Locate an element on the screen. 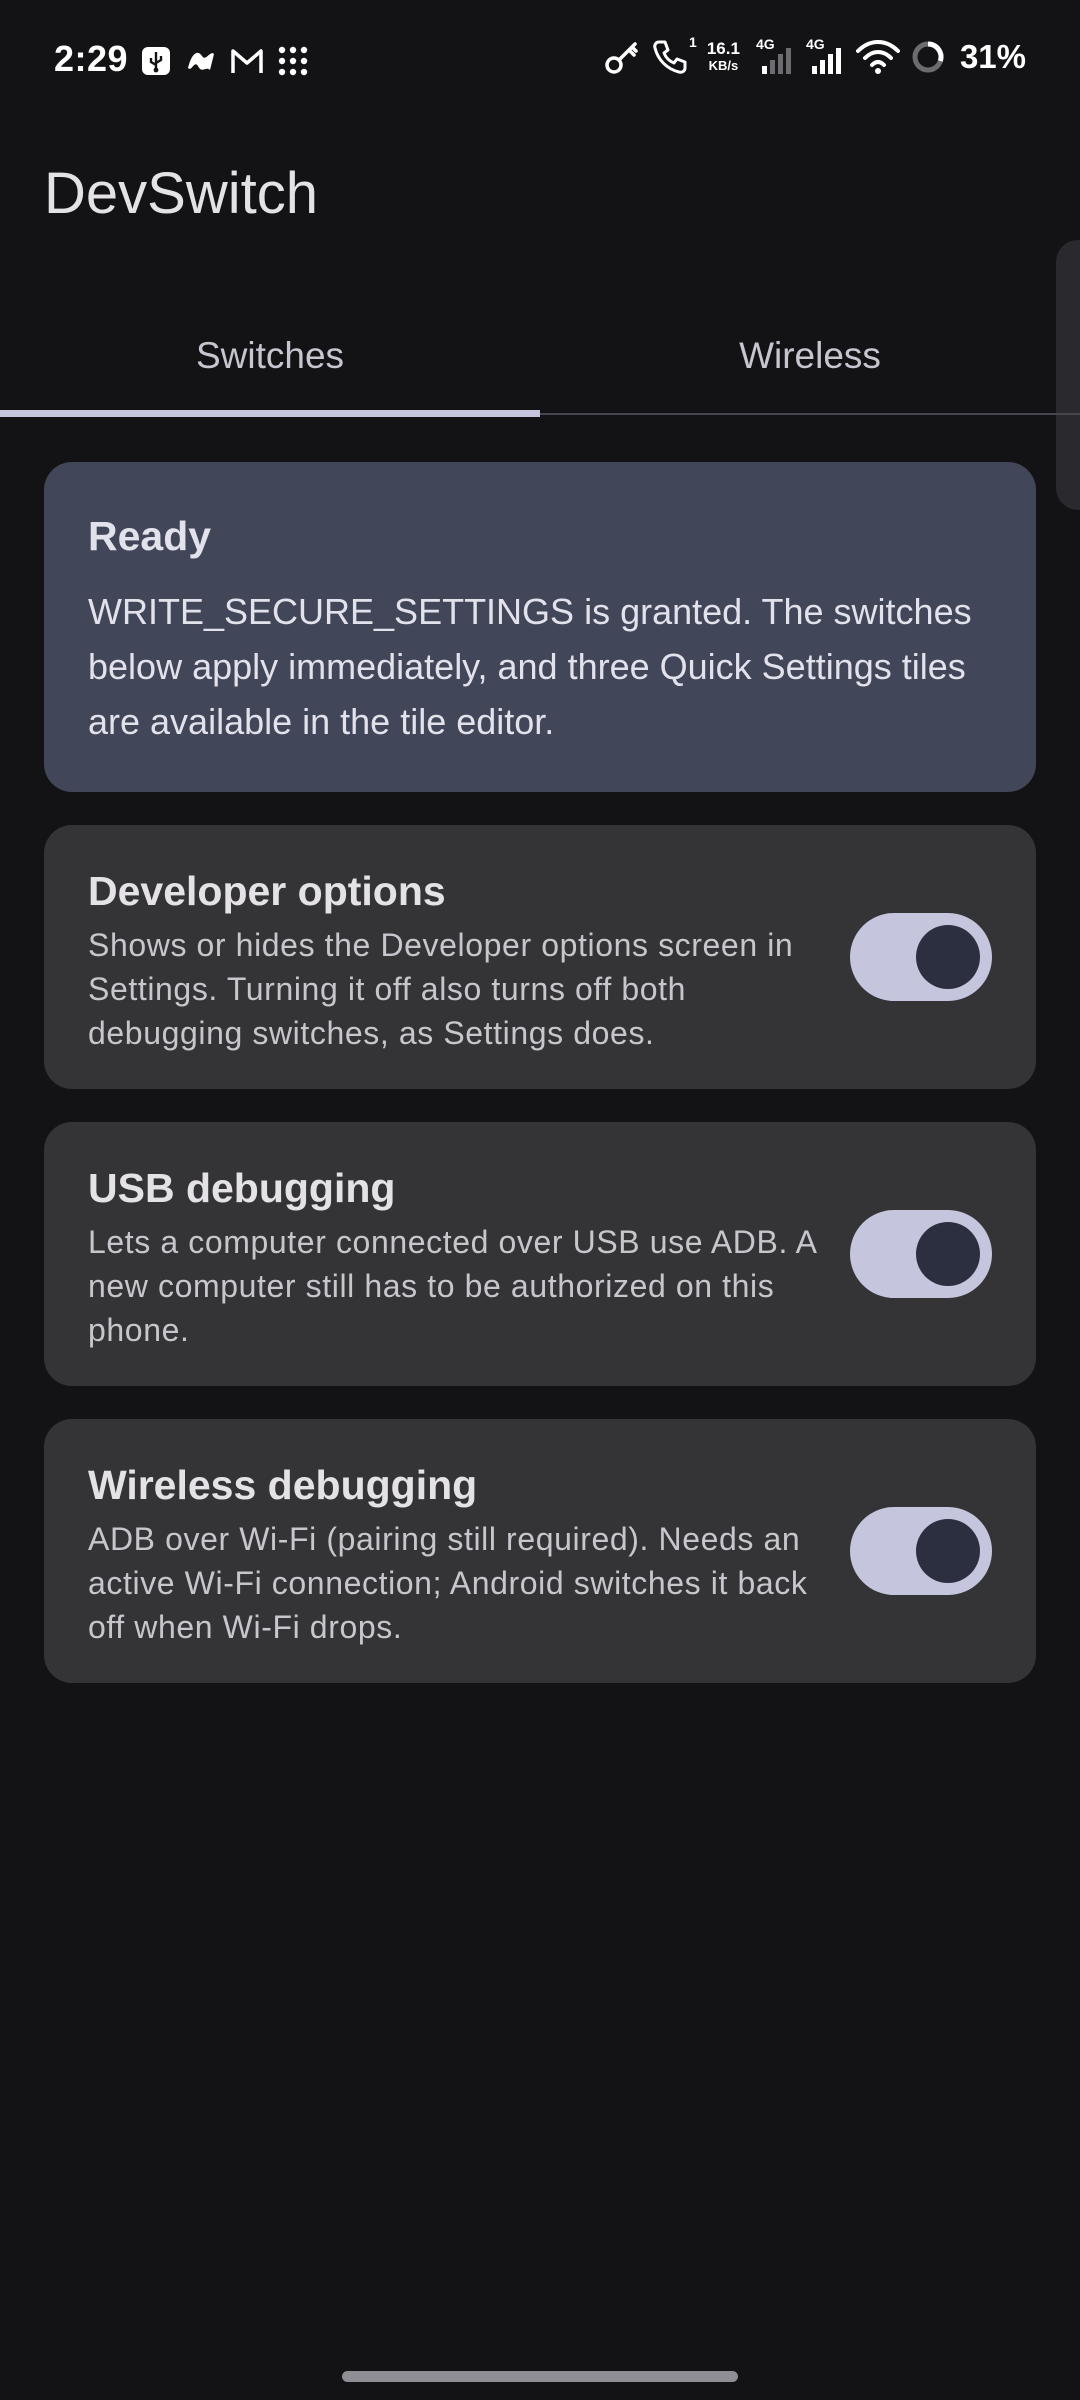 The width and height of the screenshot is (1080, 2400). network-speed-value: 16.1 is located at coordinates (723, 48).